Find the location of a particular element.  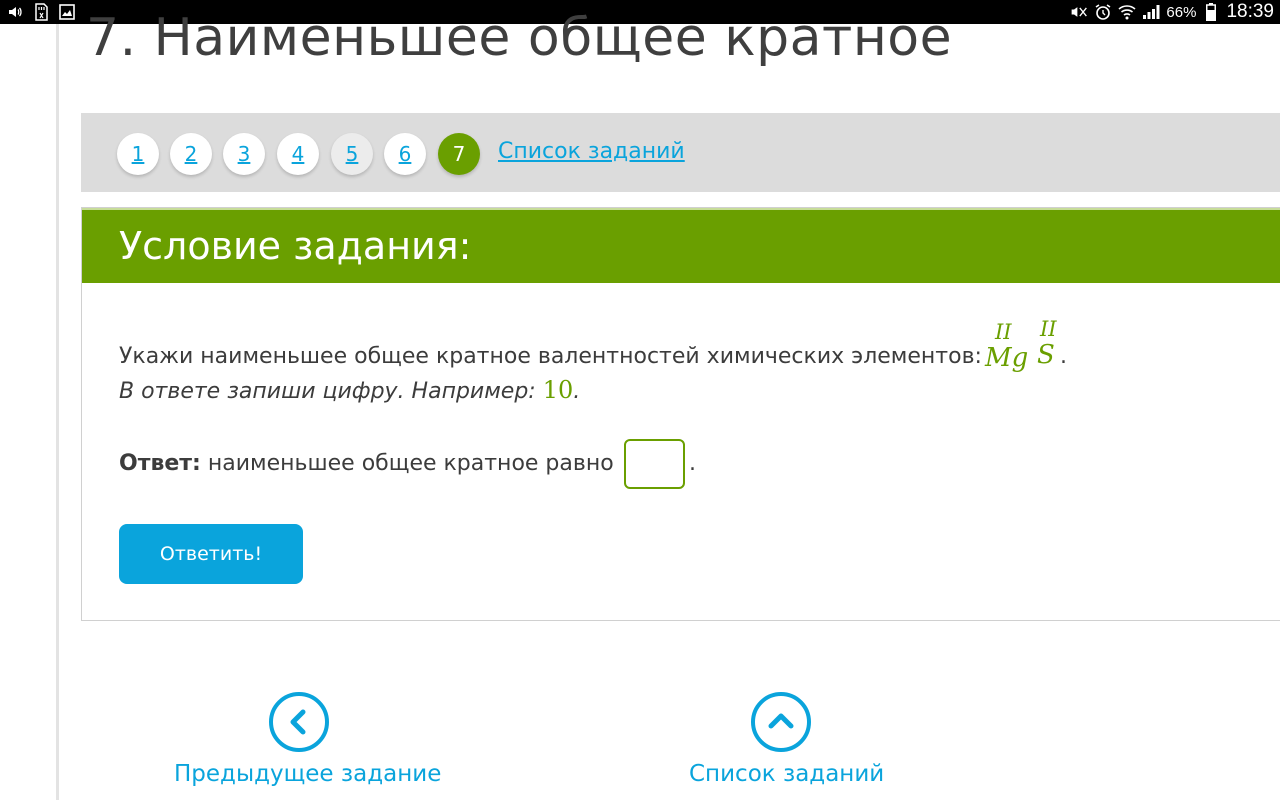

battery-icon is located at coordinates (1211, 12).